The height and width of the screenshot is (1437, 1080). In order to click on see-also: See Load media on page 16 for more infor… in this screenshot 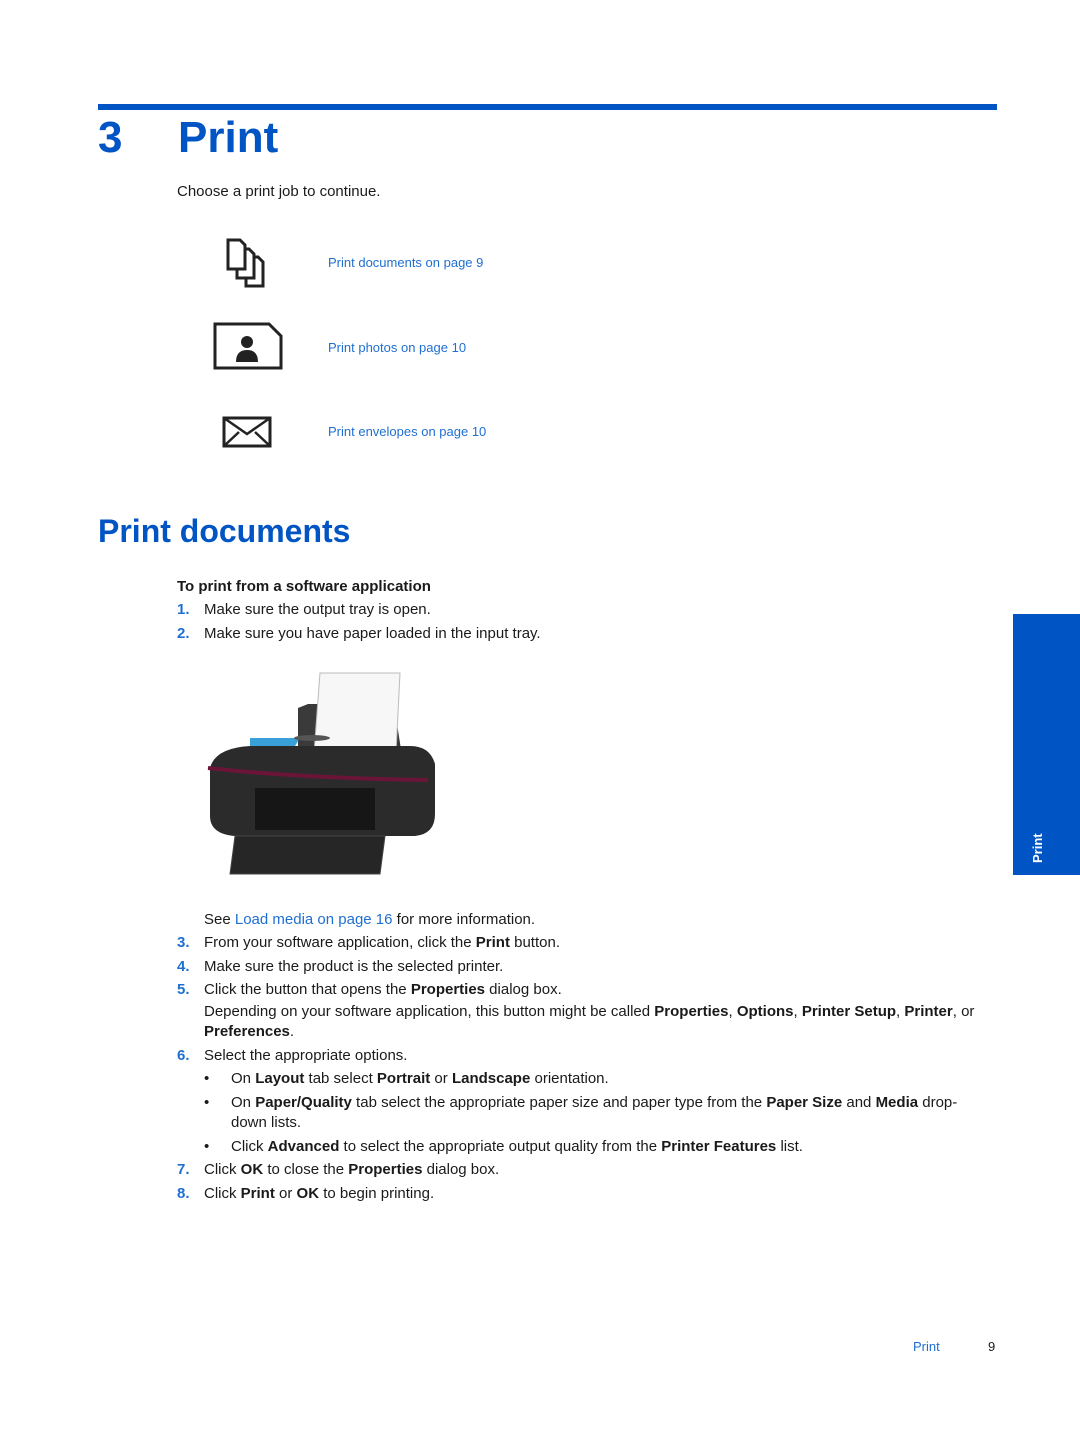, I will do `click(370, 919)`.